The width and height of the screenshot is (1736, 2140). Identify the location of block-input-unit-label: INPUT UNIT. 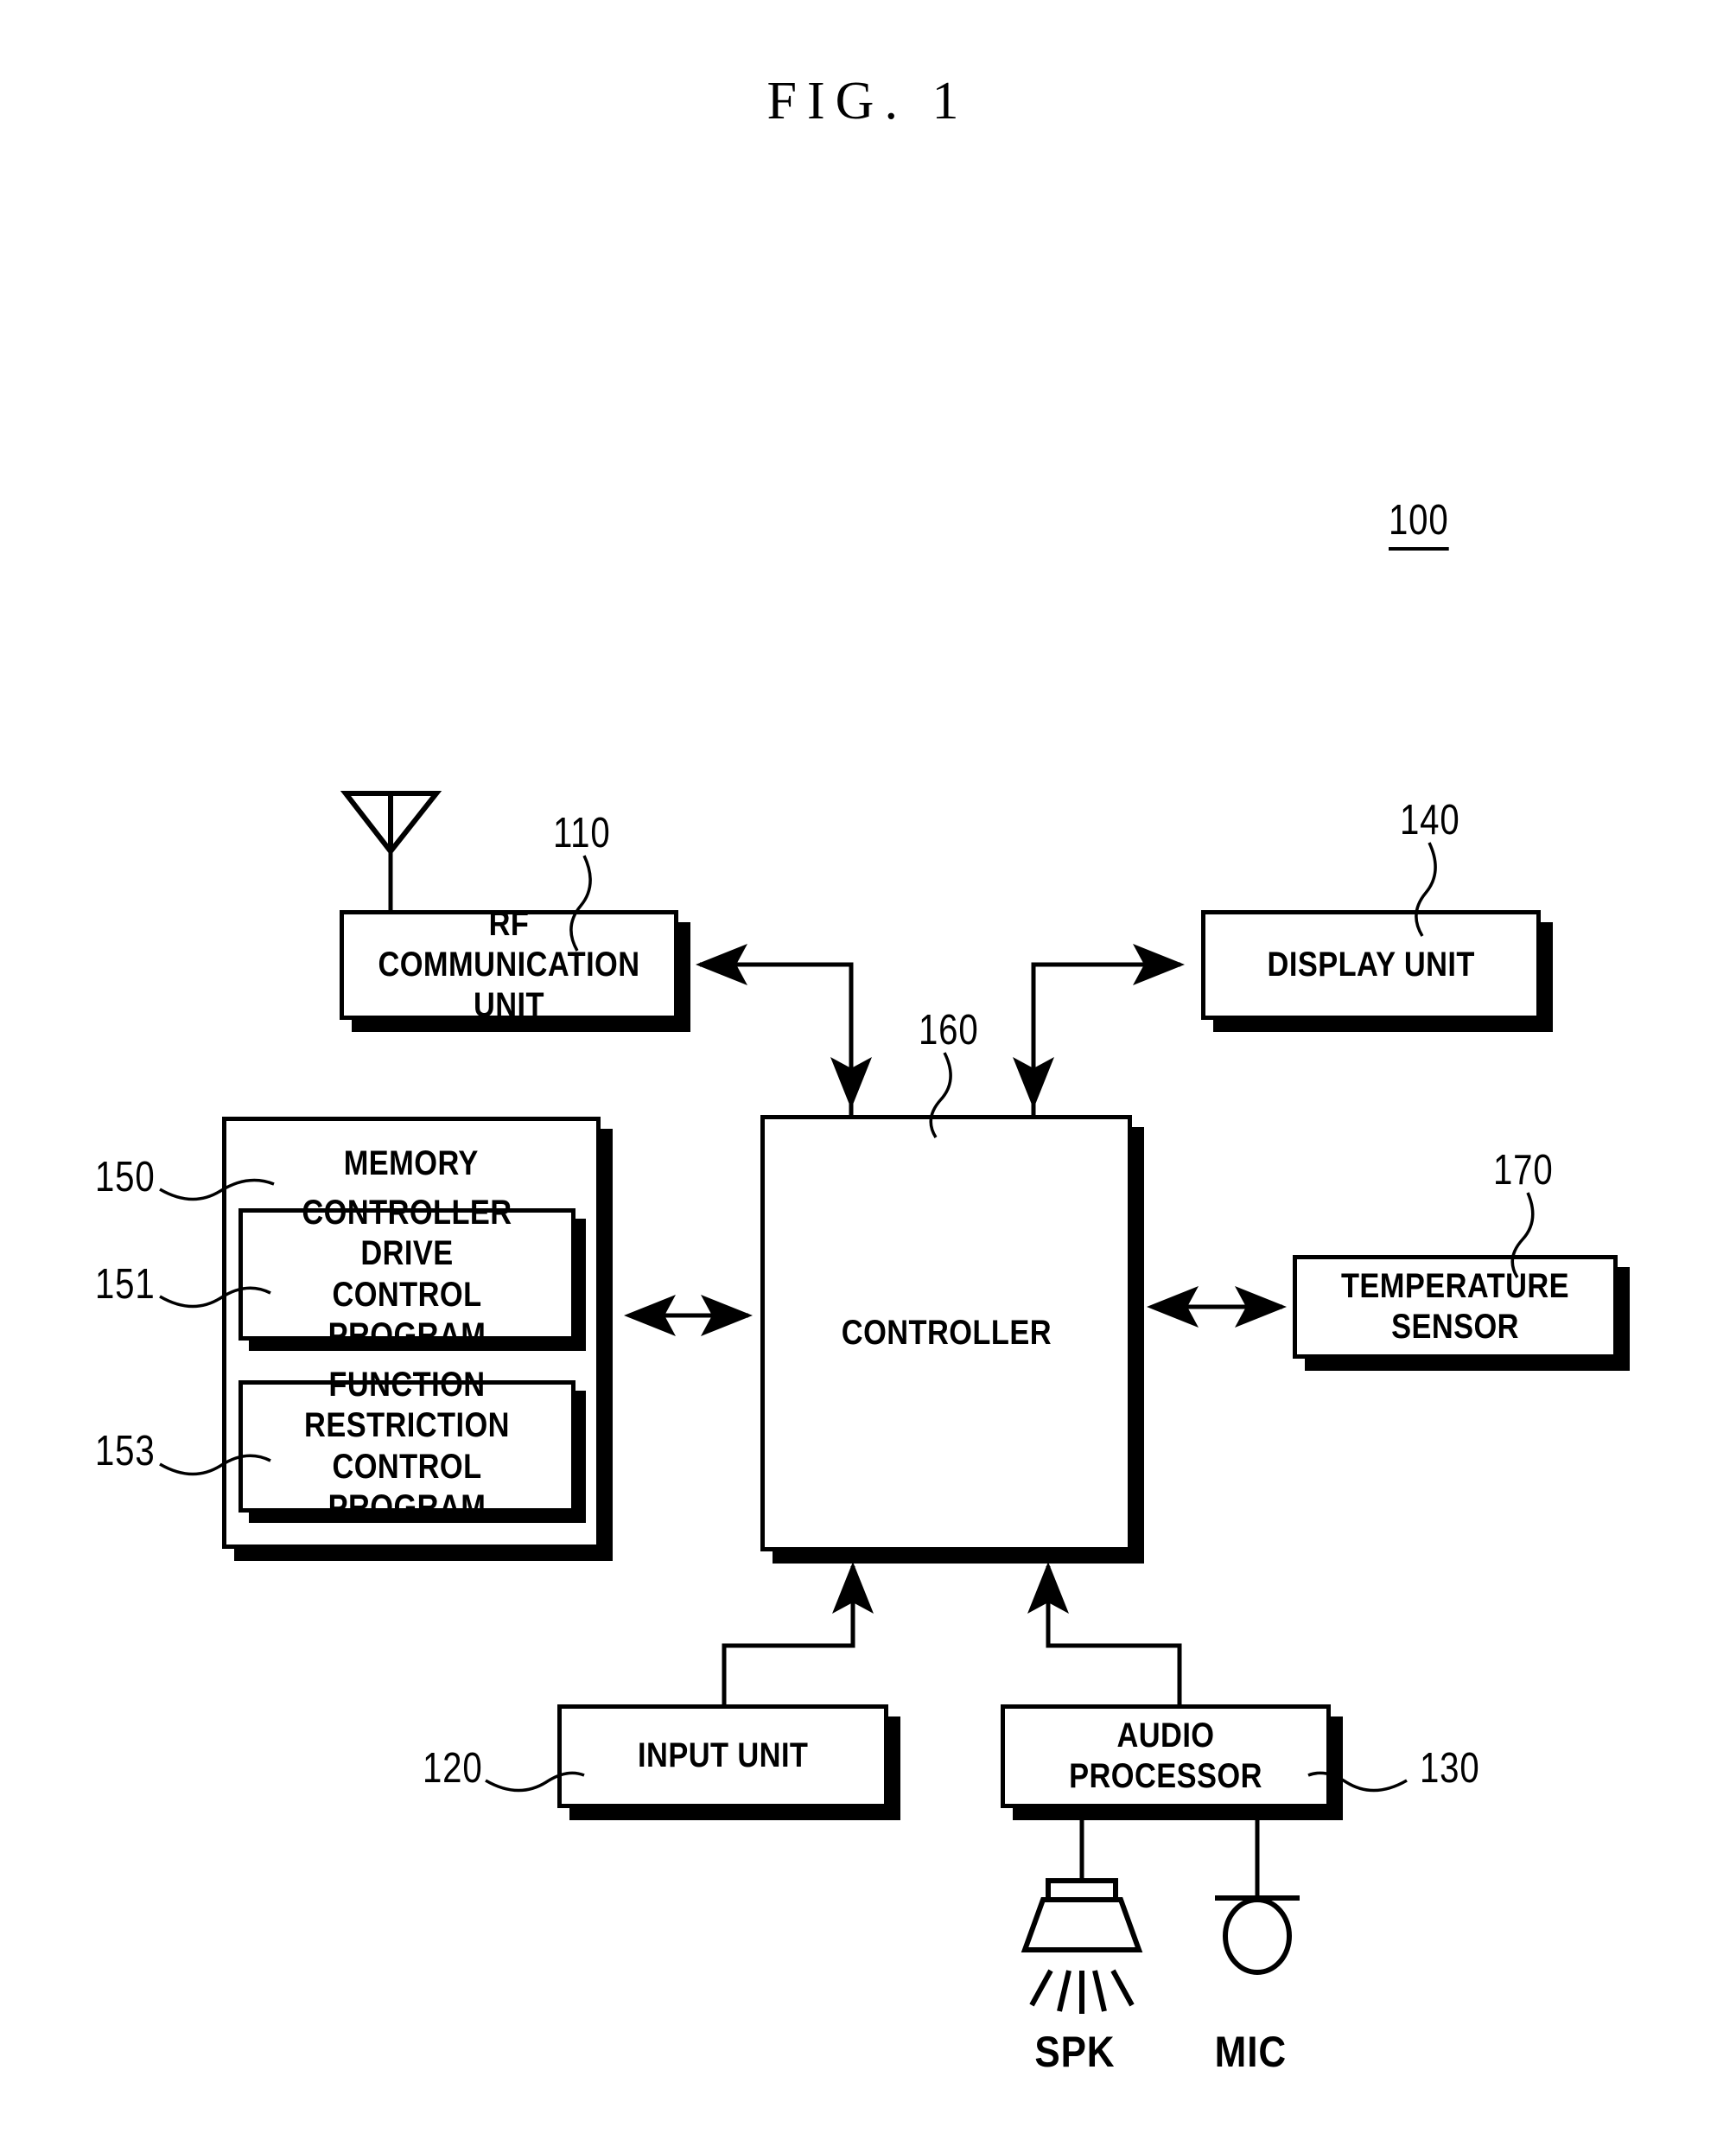
(723, 1755).